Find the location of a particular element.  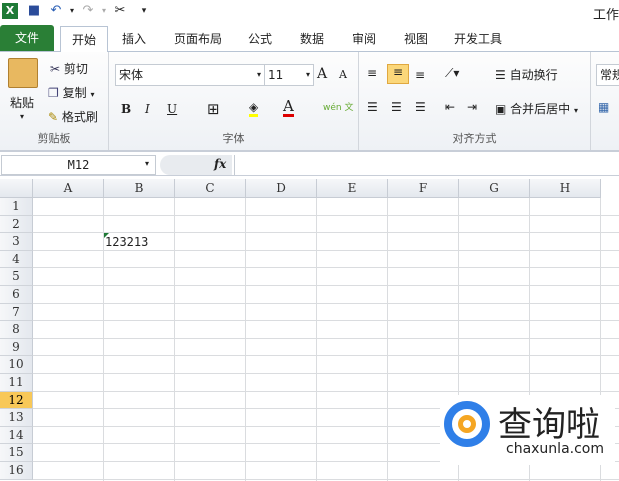

row-header: 9 is located at coordinates (16, 347).